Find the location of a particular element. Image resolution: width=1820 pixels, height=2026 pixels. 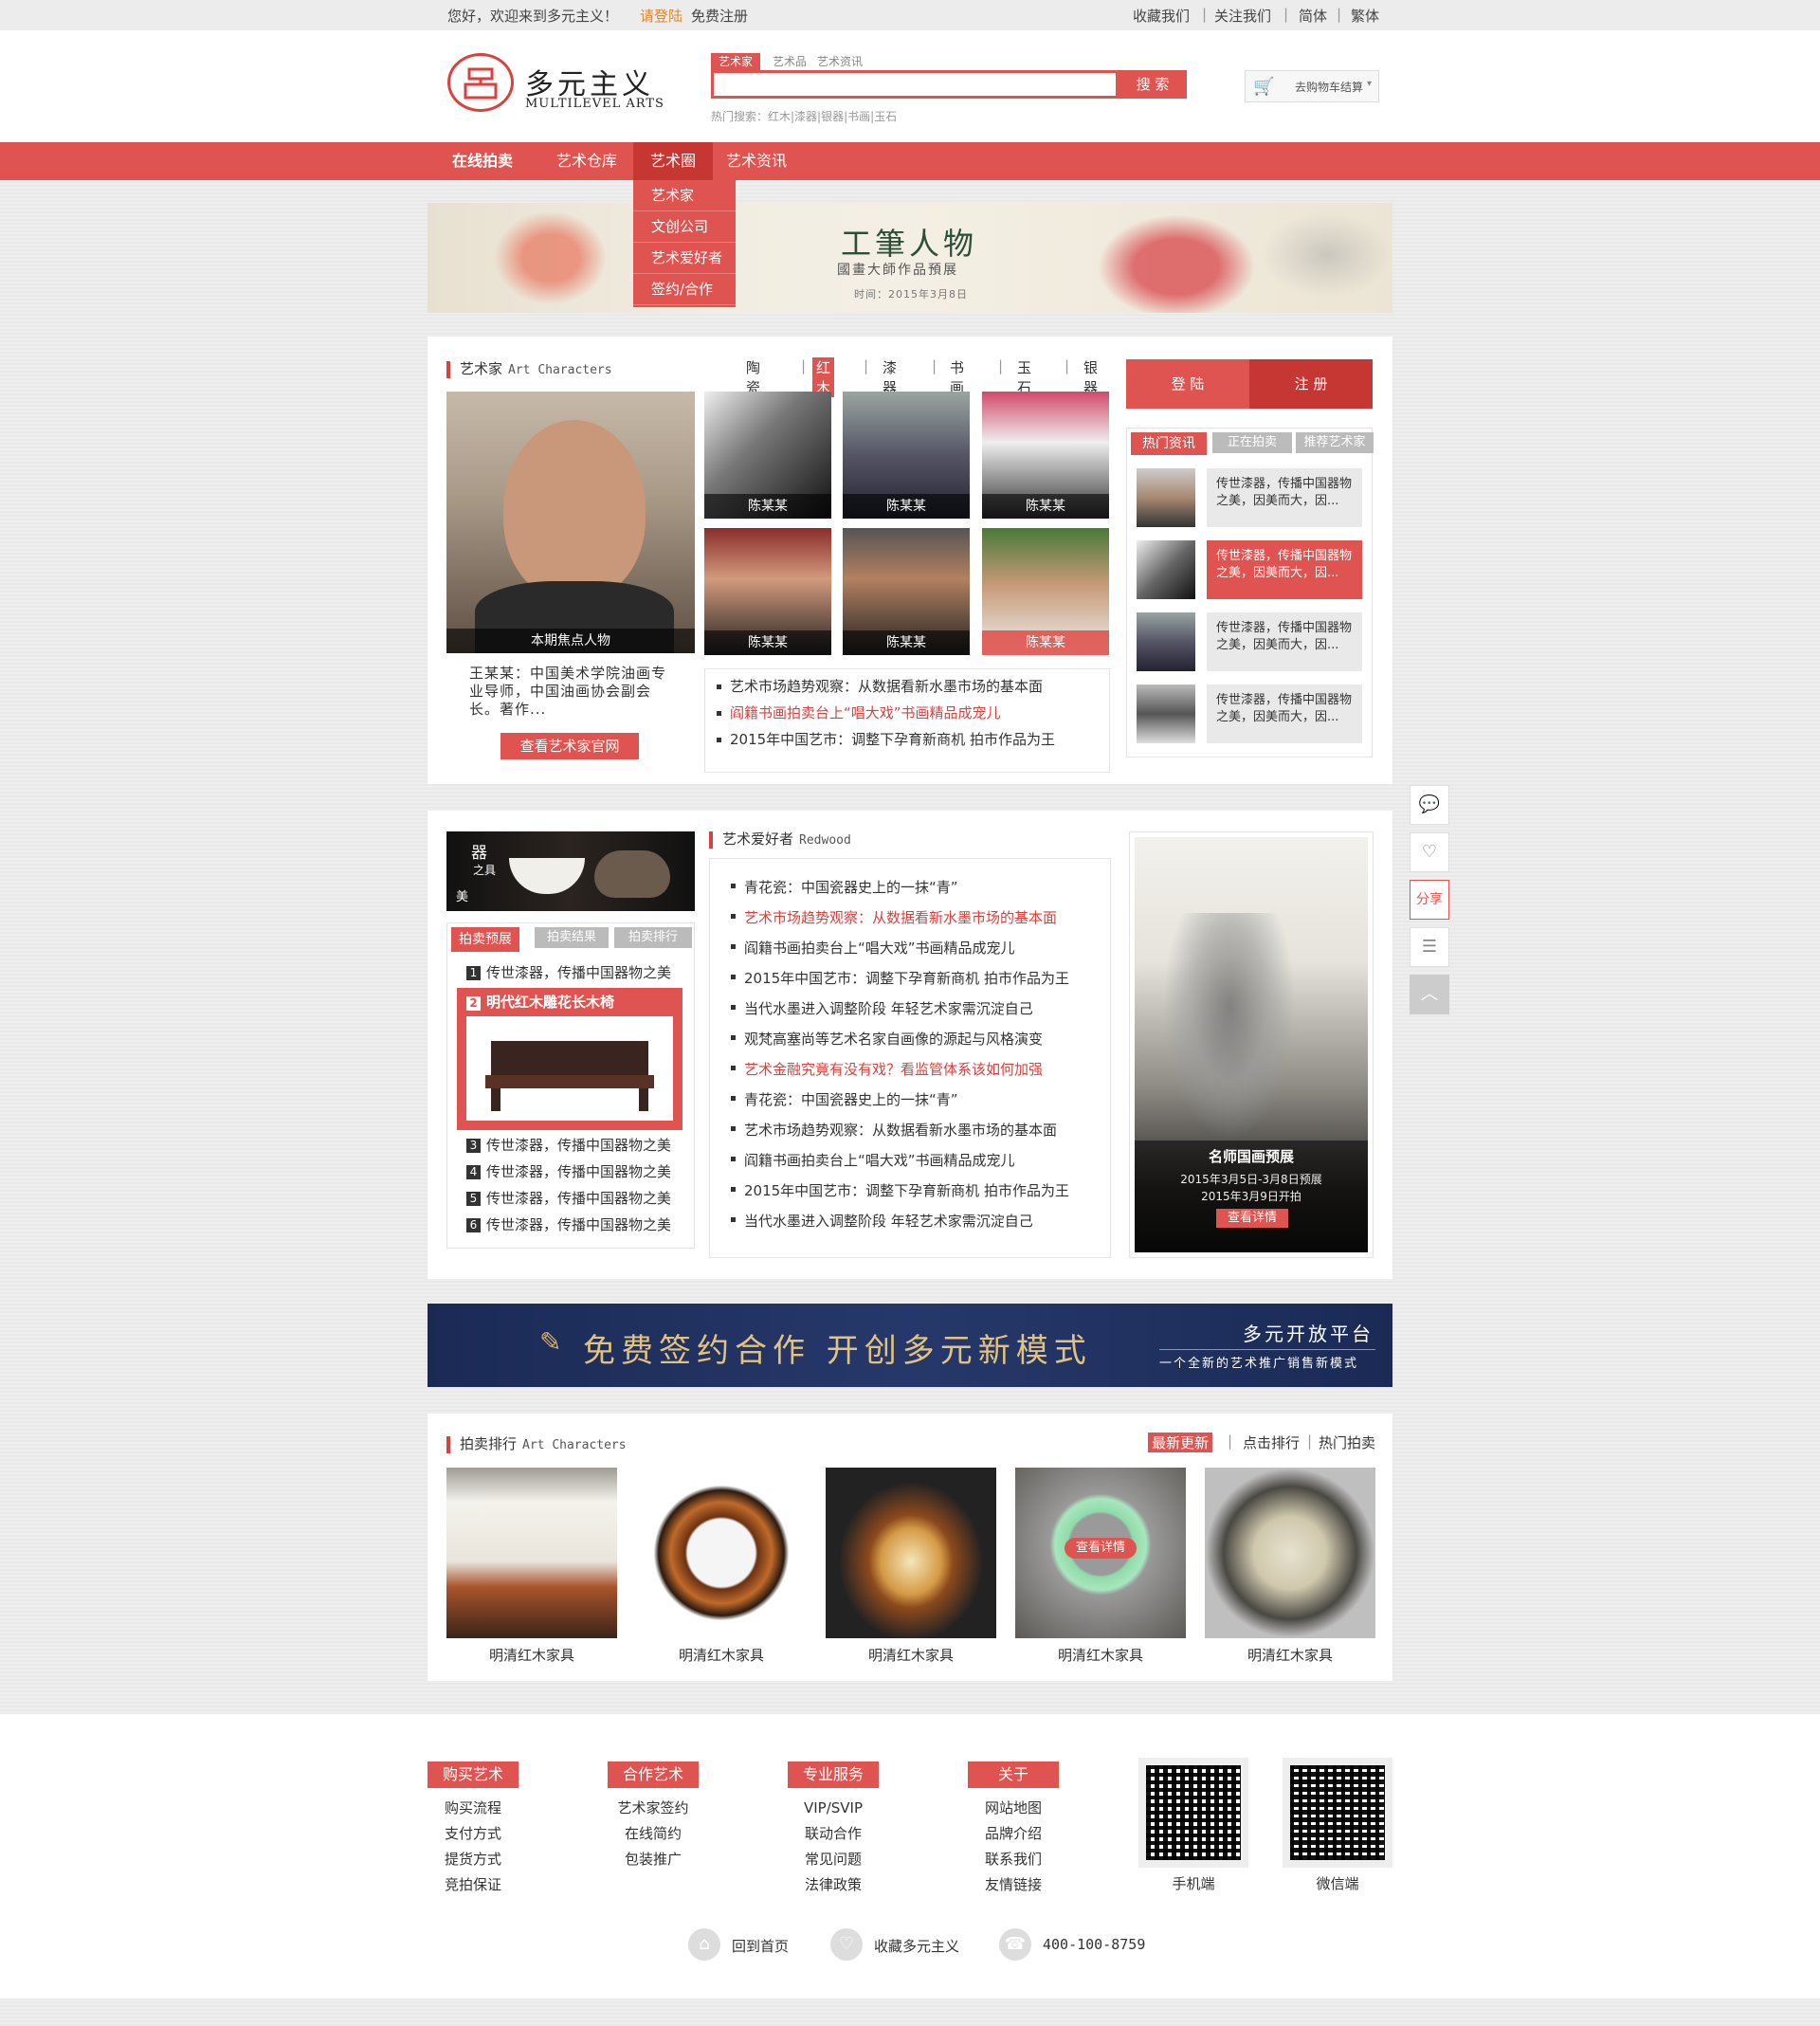

favorite-heart-icon: ♡ is located at coordinates (1429, 852).